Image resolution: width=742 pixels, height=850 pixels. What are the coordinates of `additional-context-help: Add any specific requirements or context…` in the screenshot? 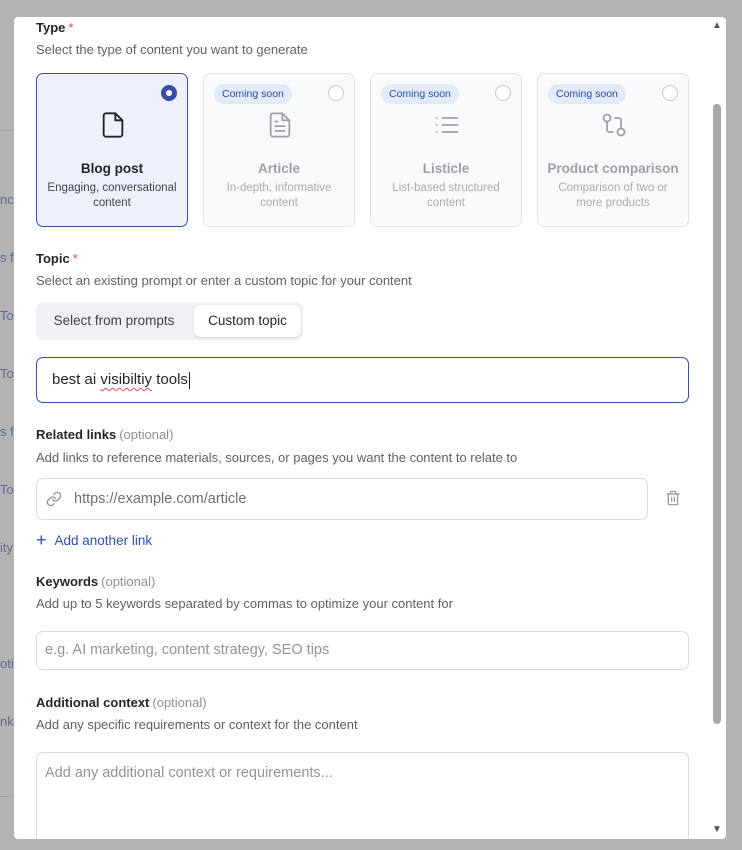 It's located at (197, 724).